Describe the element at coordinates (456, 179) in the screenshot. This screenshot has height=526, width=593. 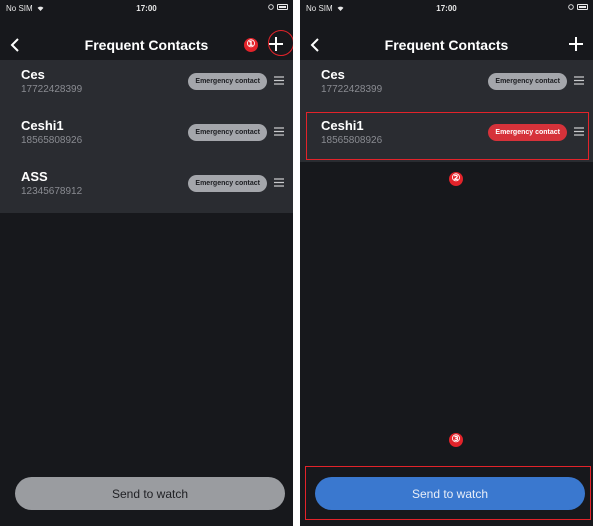
I see `callout-2: ②` at that location.